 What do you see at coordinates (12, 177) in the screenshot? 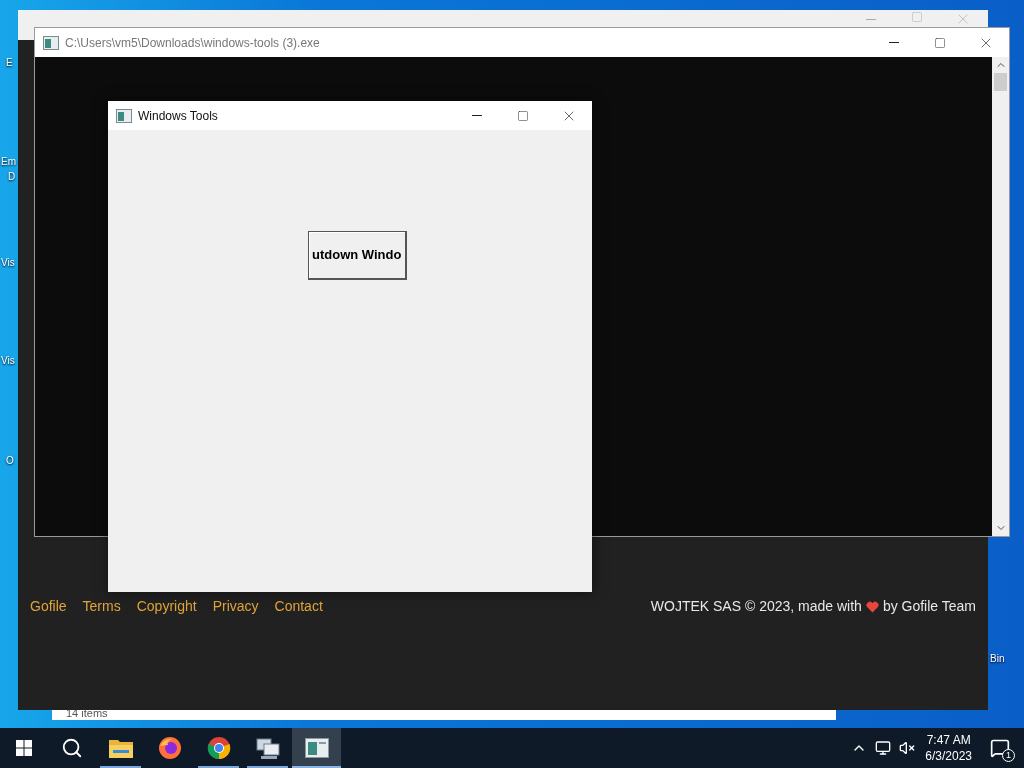
I see `desktop-icon-label: D` at bounding box center [12, 177].